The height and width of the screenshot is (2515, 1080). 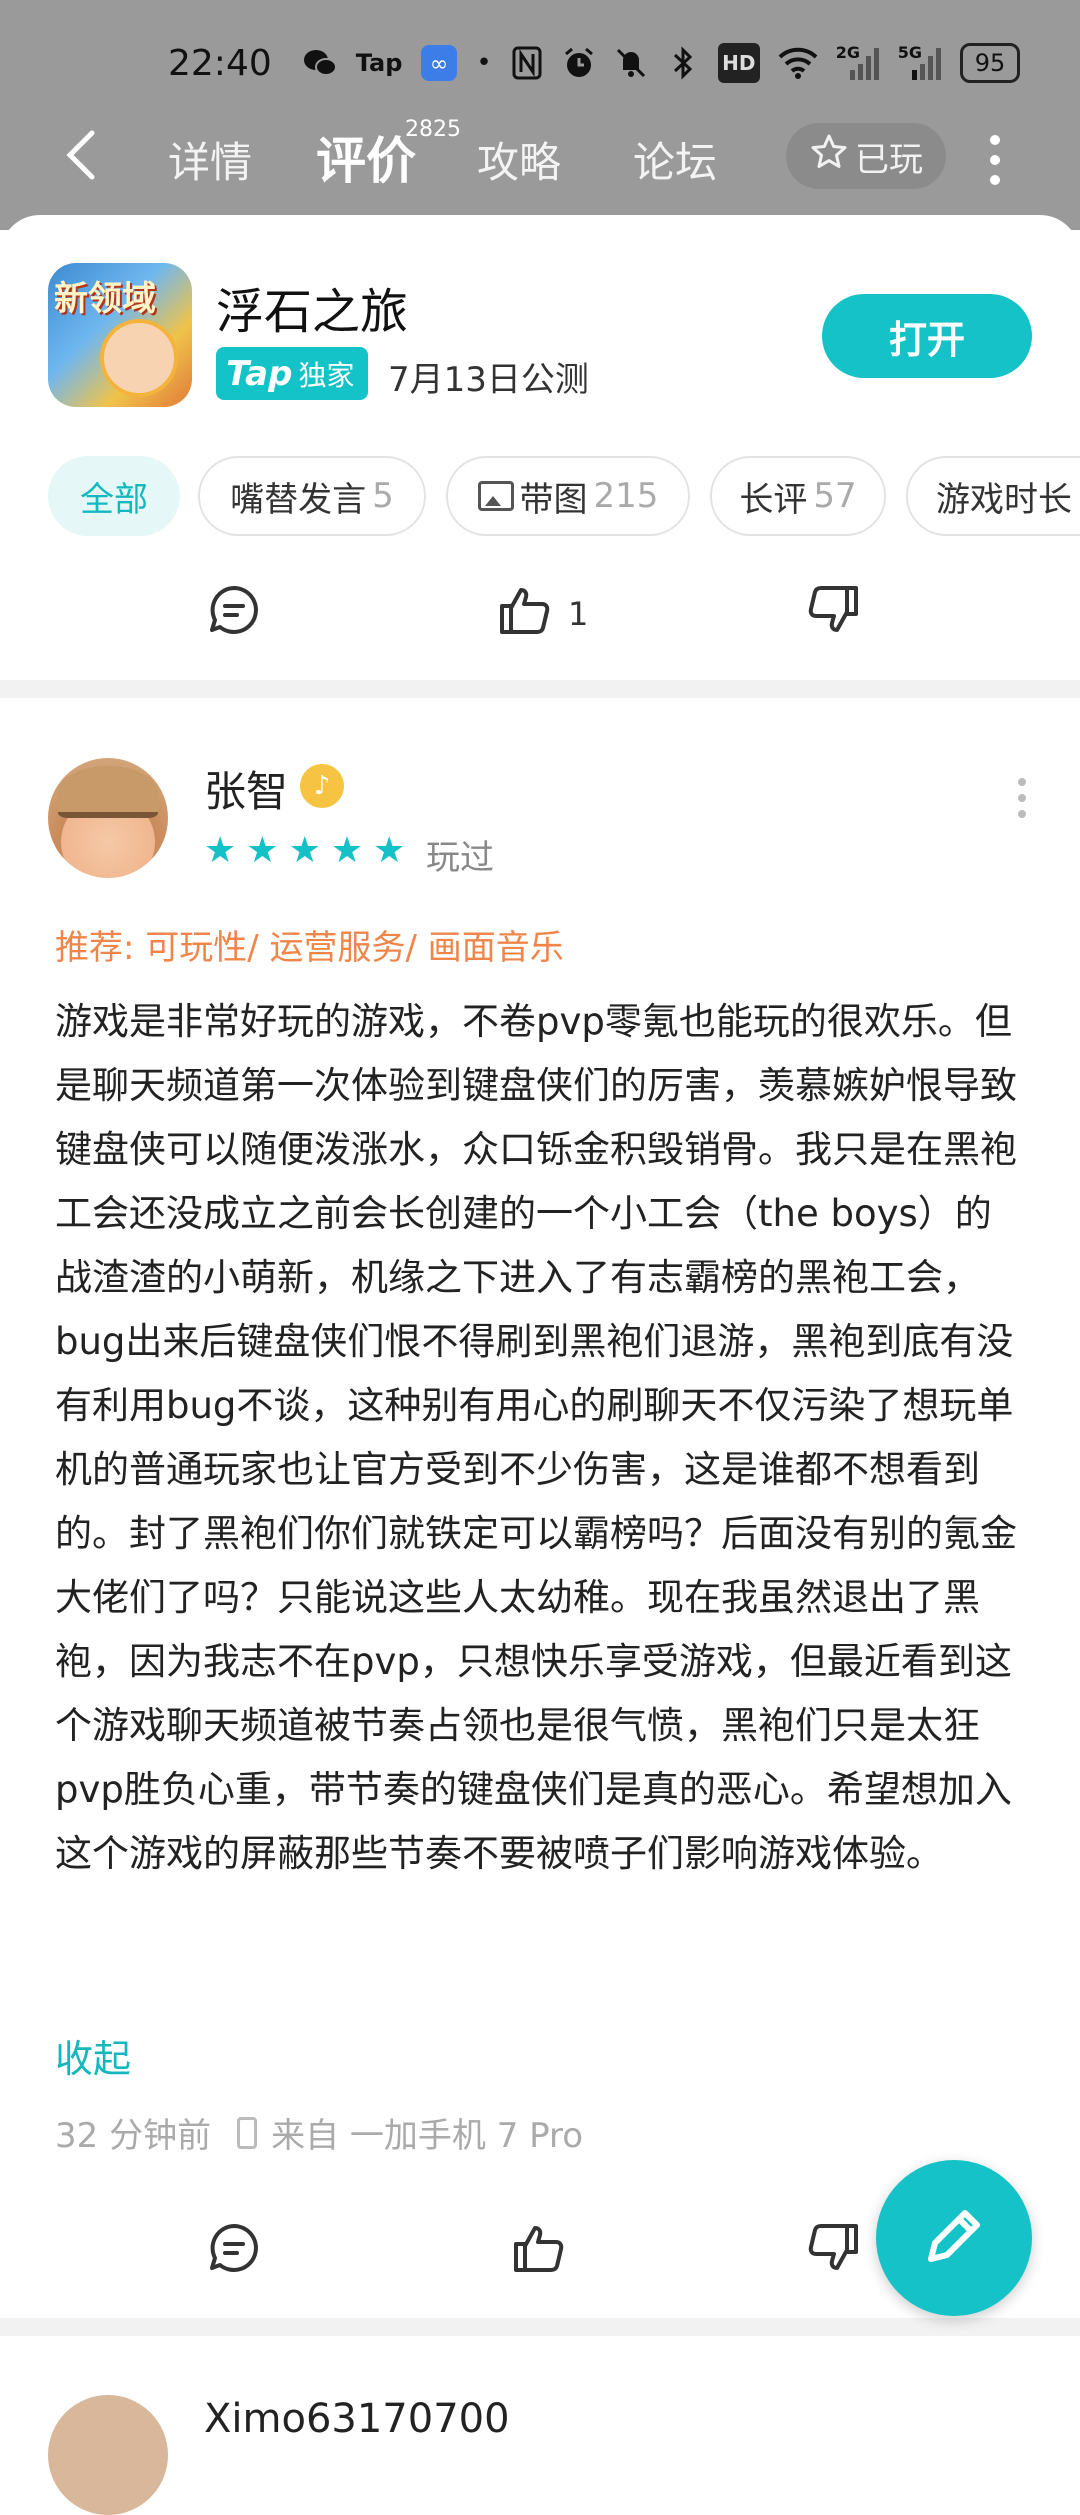 I want to click on play-status: 玩过, so click(x=460, y=858).